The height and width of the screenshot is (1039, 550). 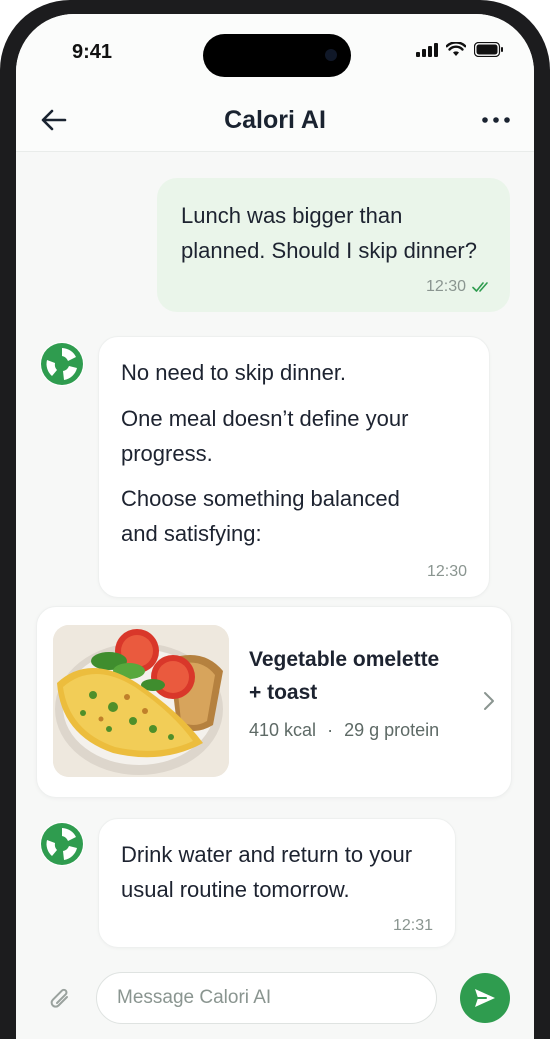 I want to click on page-title: Calori AI, so click(x=275, y=120).